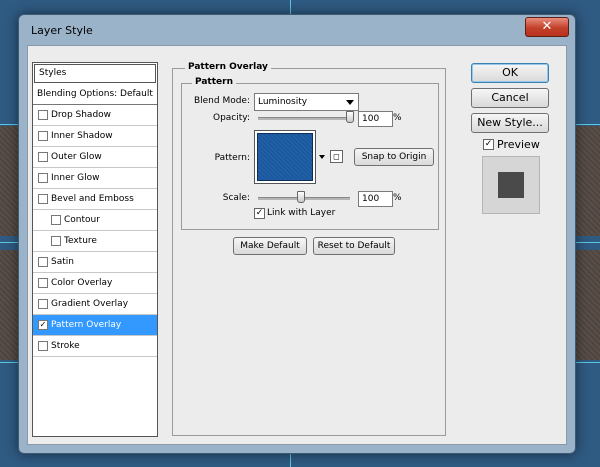 The height and width of the screenshot is (467, 600). What do you see at coordinates (95, 346) in the screenshot?
I see `style-item-stroke: Stroke` at bounding box center [95, 346].